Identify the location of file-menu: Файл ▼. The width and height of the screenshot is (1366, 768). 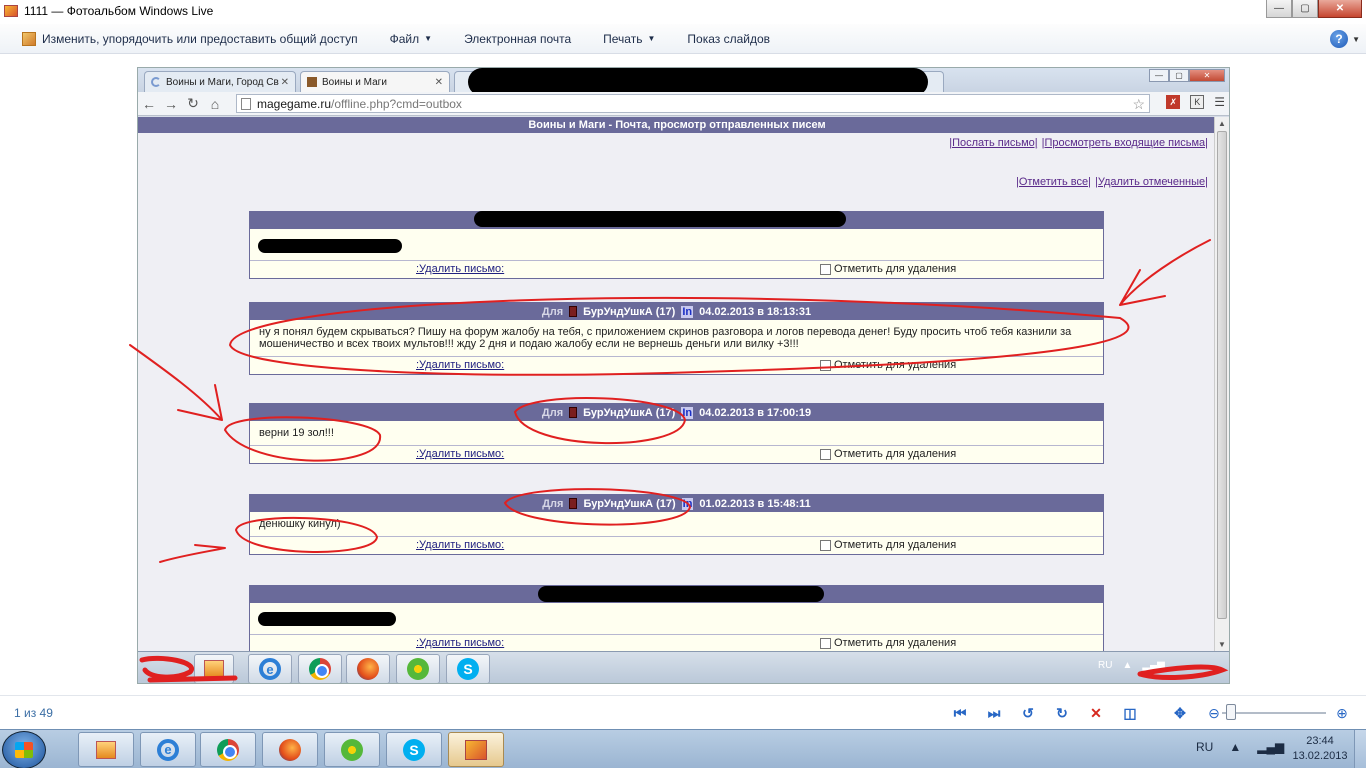
(411, 39).